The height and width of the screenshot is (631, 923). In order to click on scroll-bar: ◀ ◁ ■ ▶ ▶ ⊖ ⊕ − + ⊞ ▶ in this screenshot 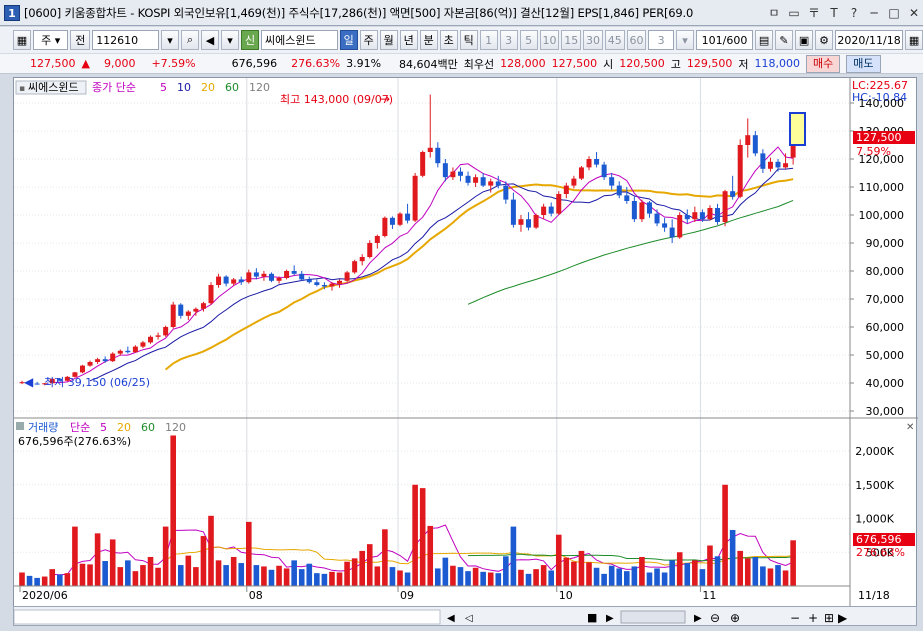, I will do `click(465, 616)`.